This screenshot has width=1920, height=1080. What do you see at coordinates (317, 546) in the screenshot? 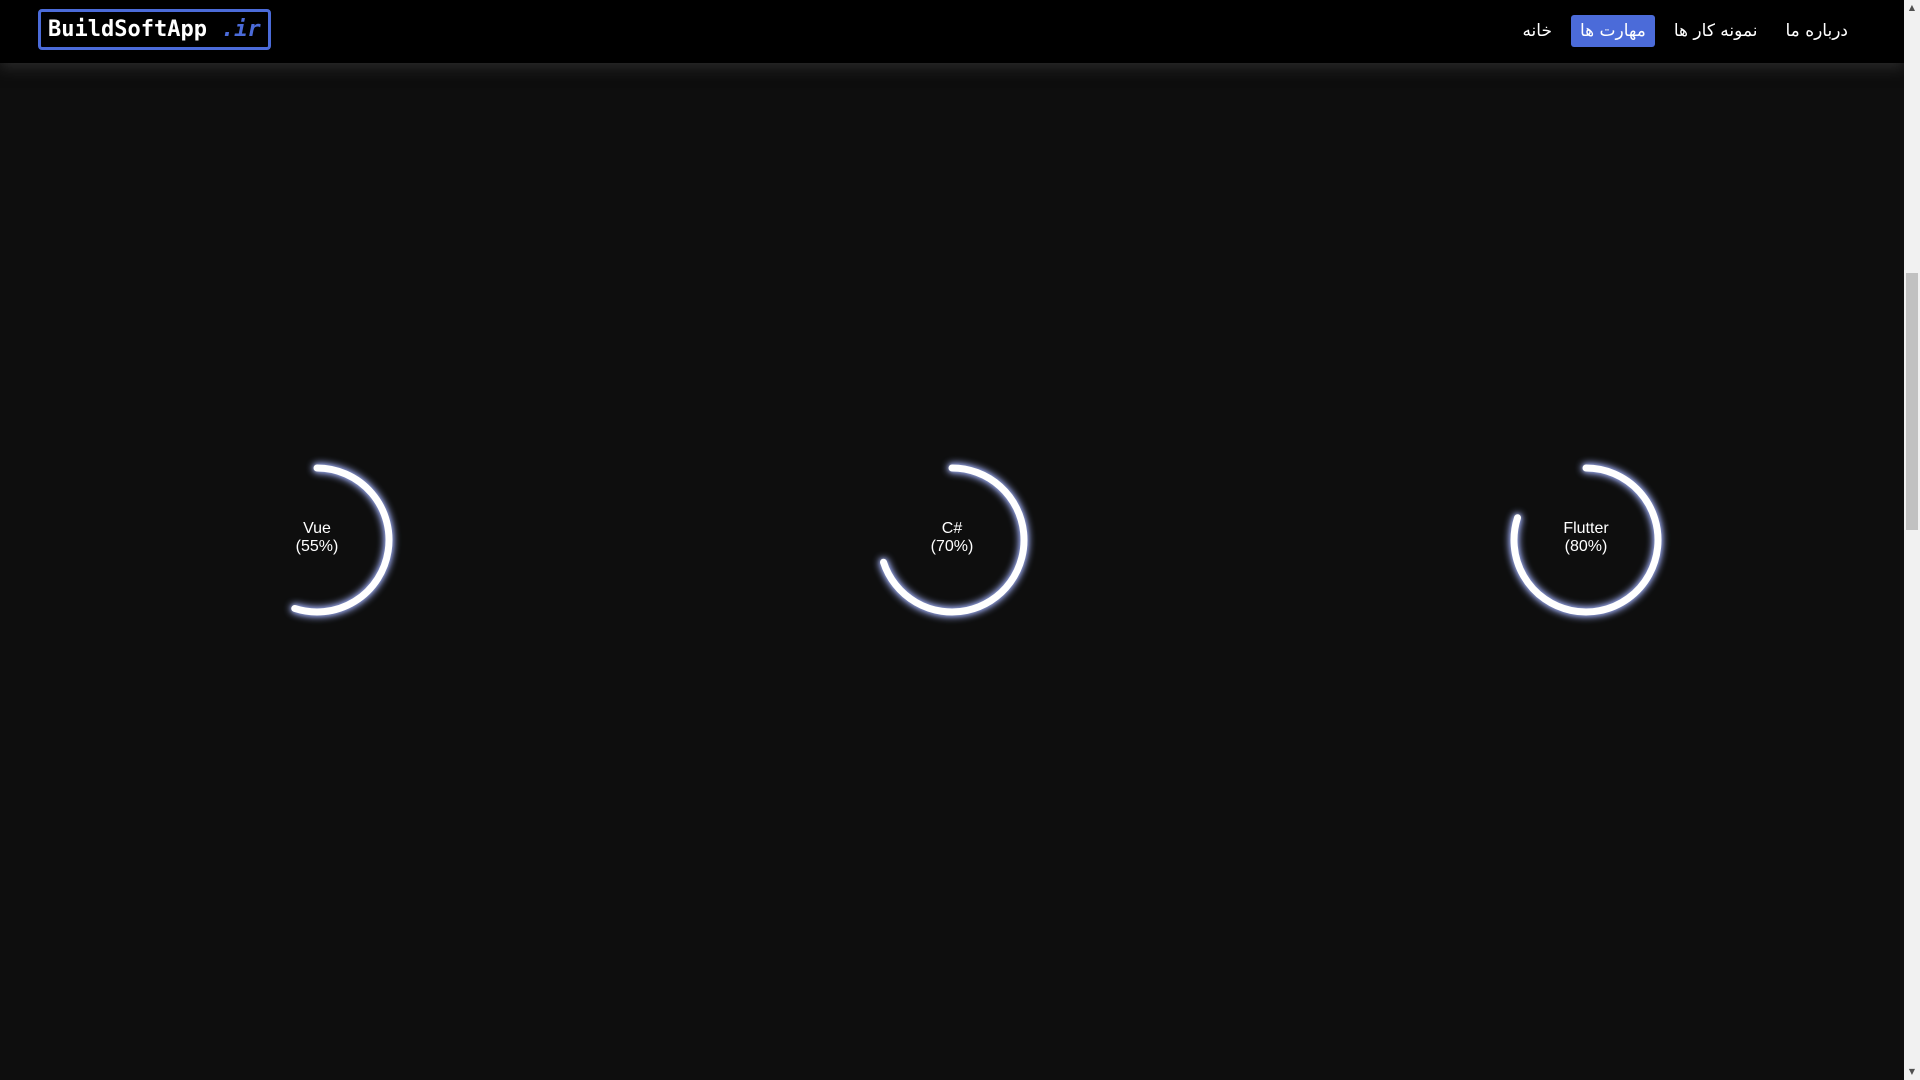
I see `skill-percent: (55%)` at bounding box center [317, 546].